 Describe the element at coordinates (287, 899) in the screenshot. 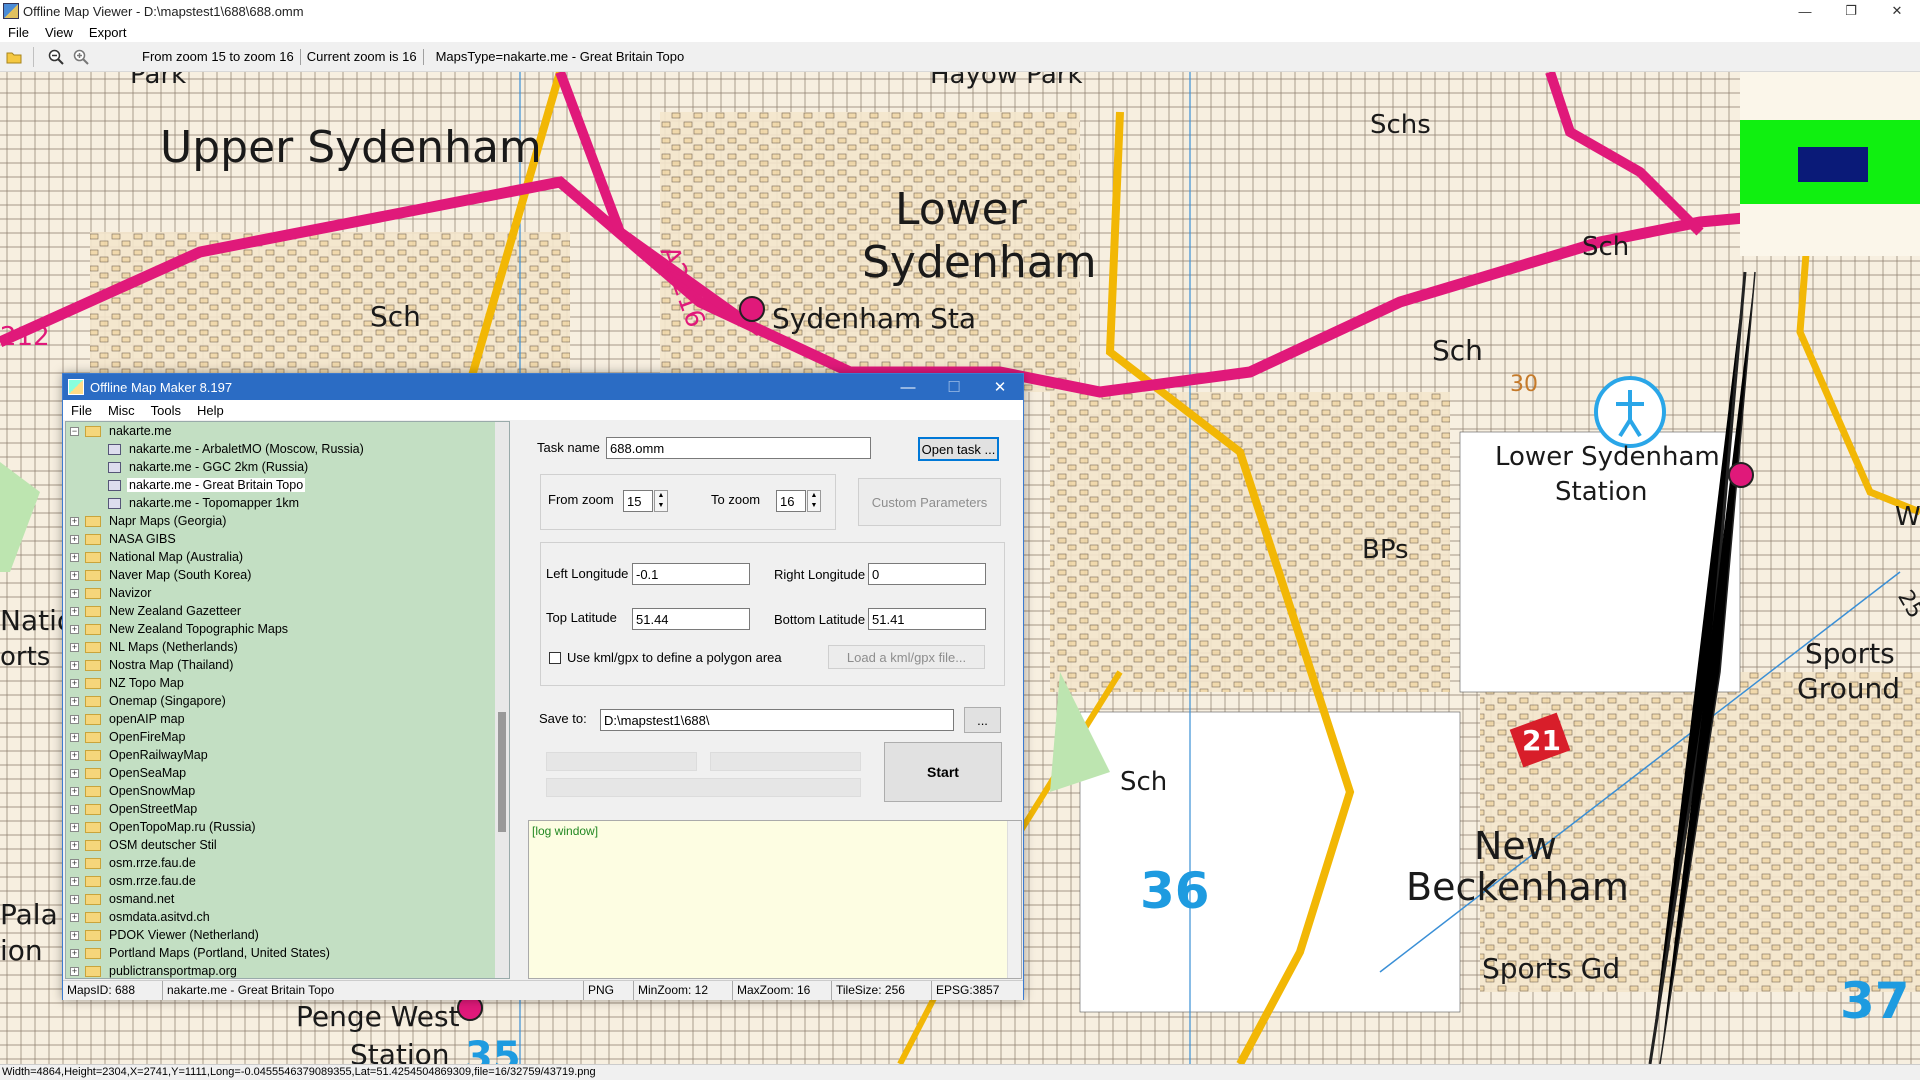

I see `tree-folder: + osmand.net` at that location.